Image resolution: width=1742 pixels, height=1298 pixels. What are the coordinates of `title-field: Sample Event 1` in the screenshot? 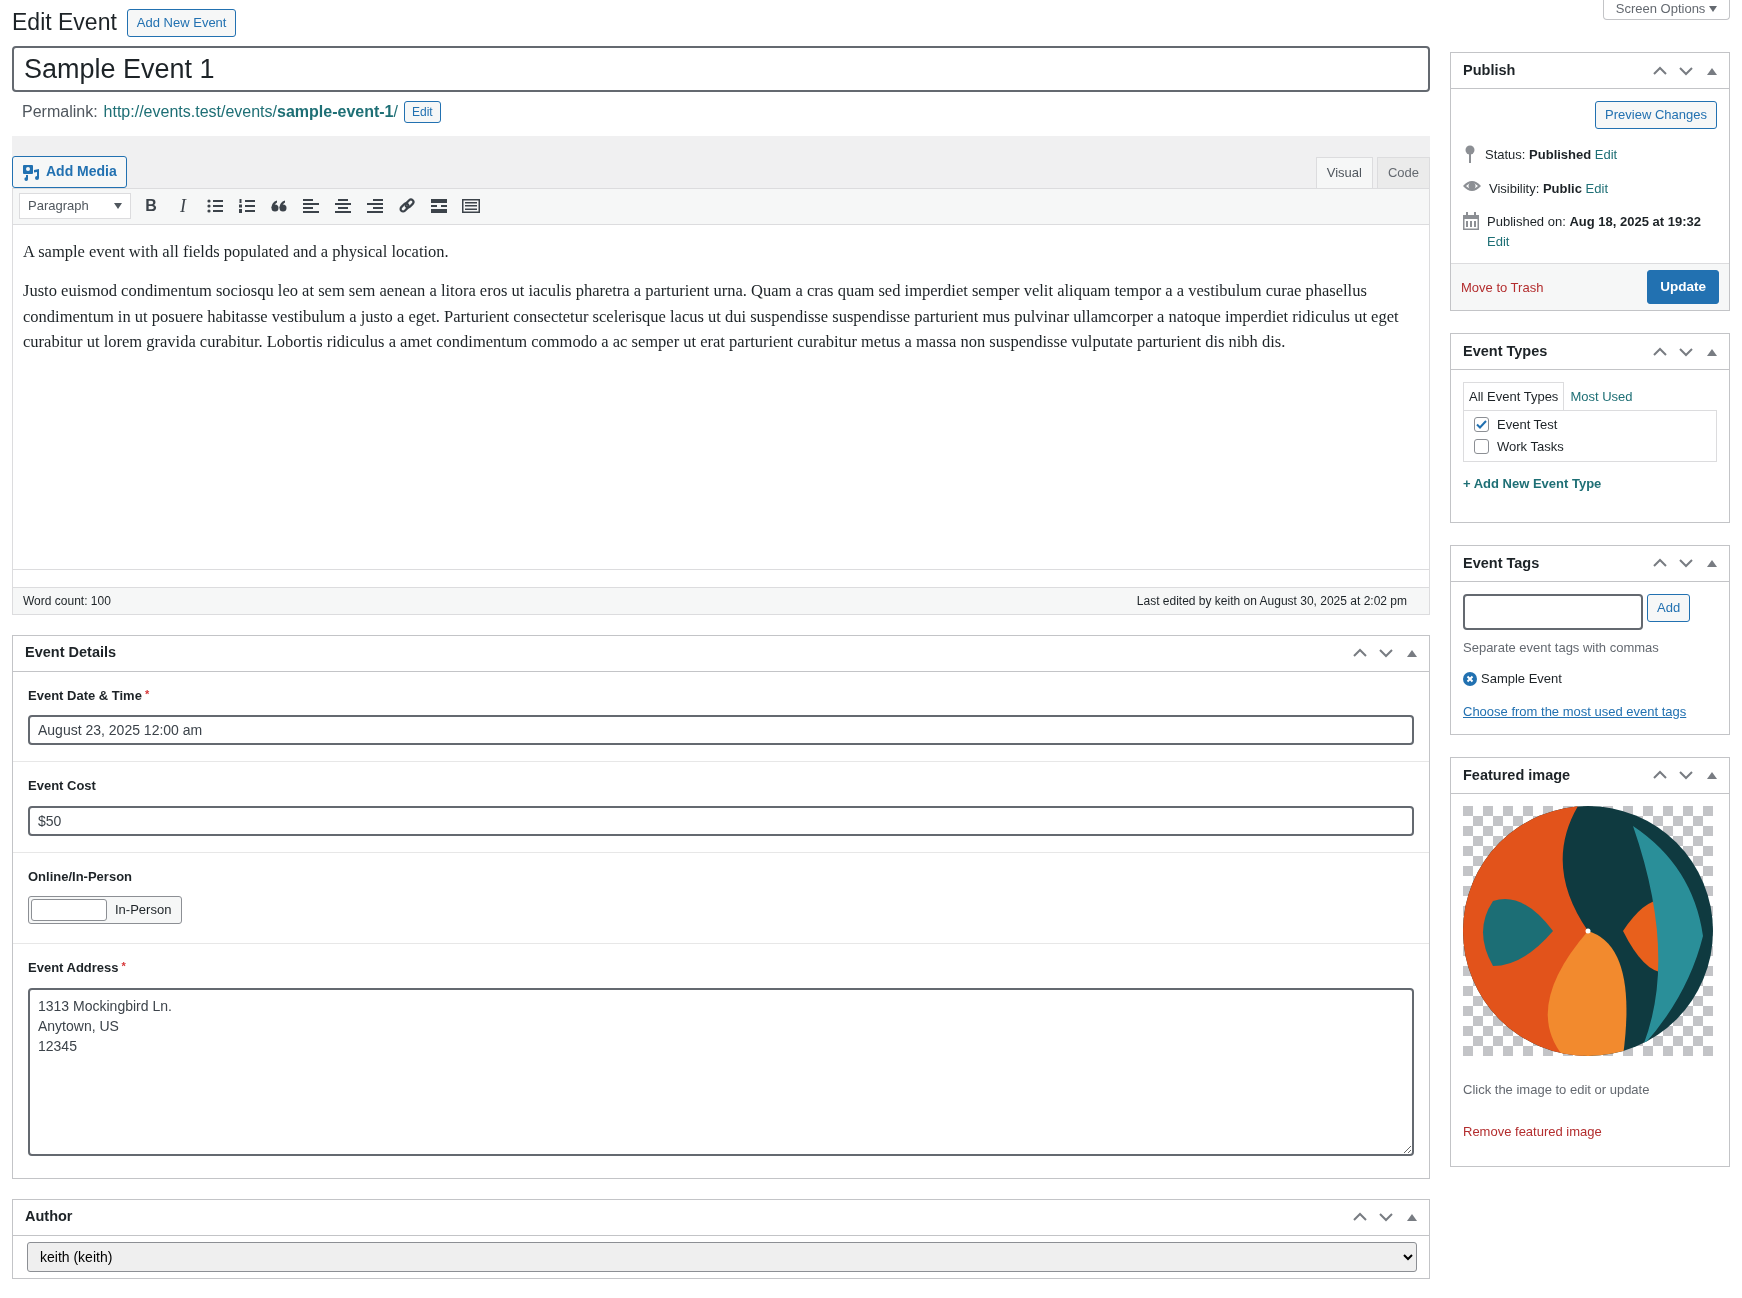 It's located at (721, 69).